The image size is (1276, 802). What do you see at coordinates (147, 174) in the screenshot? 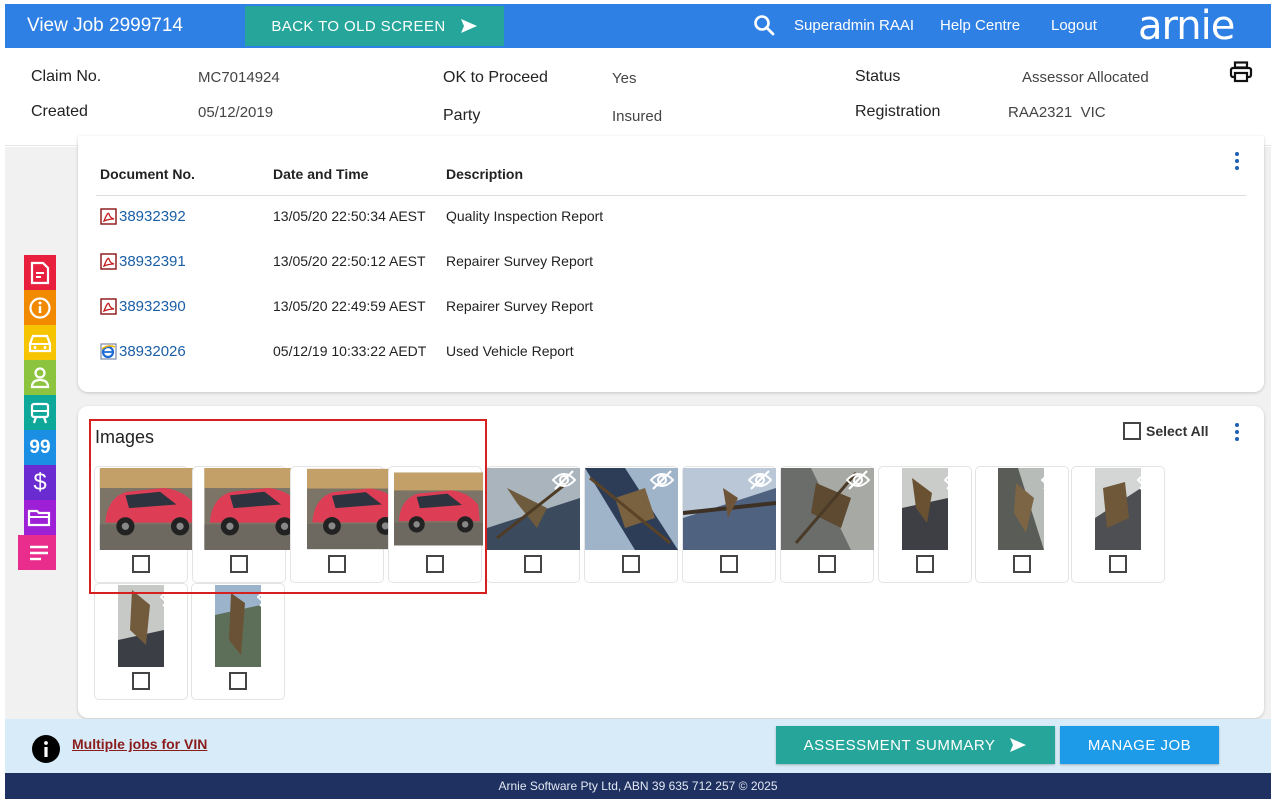
I see `column-document-no: Document No.` at bounding box center [147, 174].